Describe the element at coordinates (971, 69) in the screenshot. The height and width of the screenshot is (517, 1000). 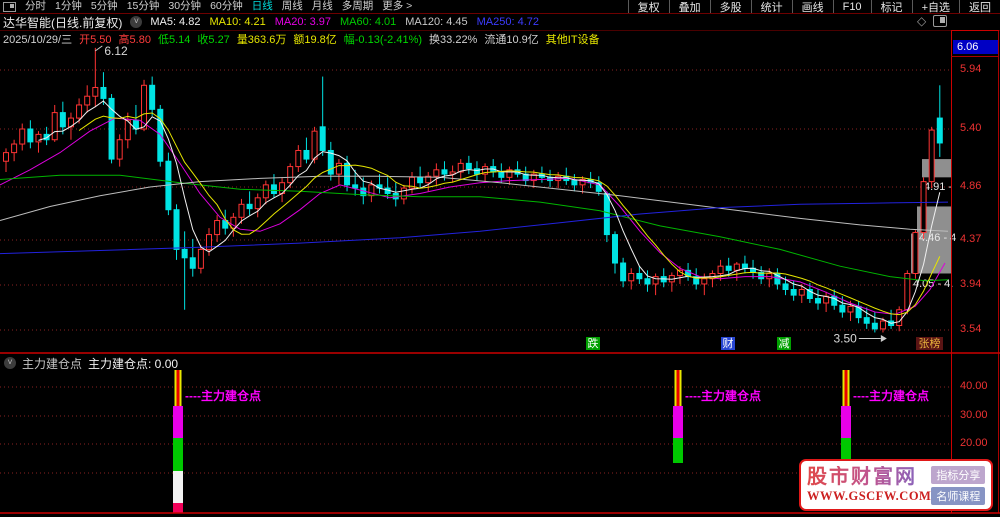
I see `axis-label-0: 5.94` at that location.